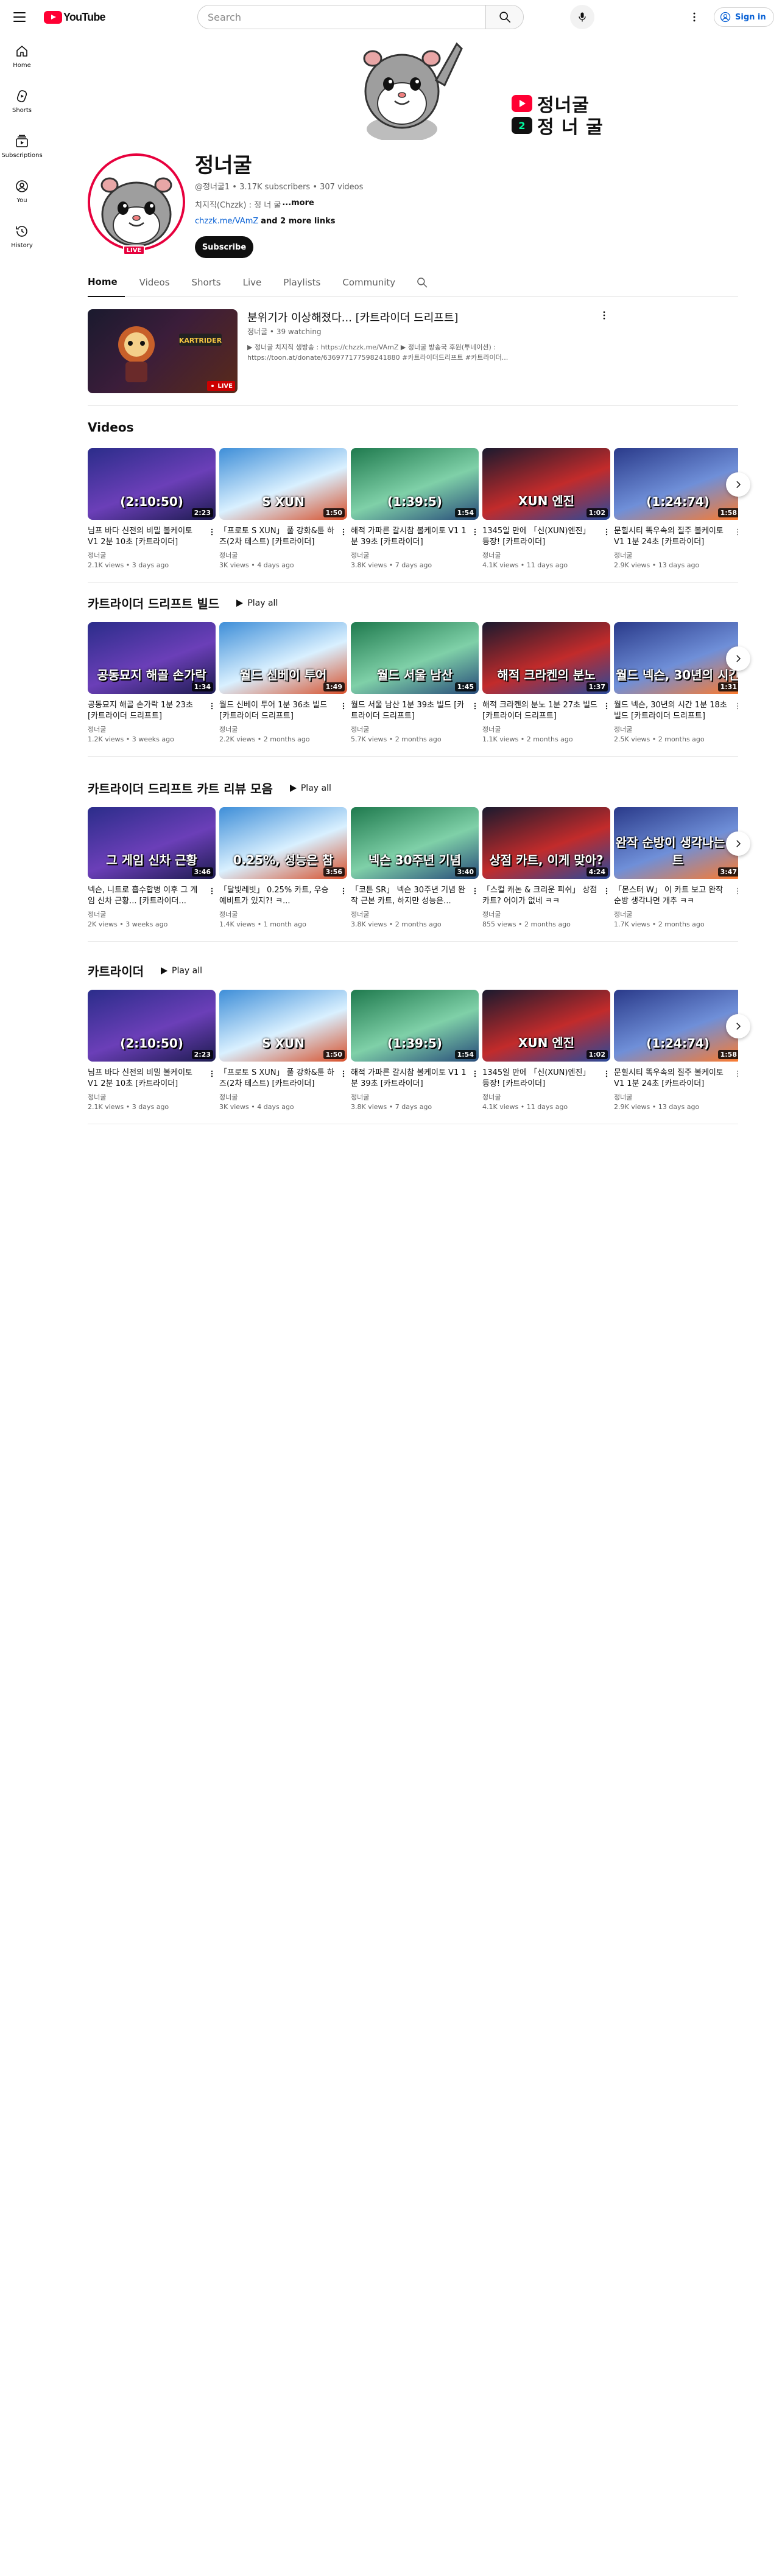  What do you see at coordinates (22, 101) in the screenshot?
I see `guide-item-shorts: Shorts` at bounding box center [22, 101].